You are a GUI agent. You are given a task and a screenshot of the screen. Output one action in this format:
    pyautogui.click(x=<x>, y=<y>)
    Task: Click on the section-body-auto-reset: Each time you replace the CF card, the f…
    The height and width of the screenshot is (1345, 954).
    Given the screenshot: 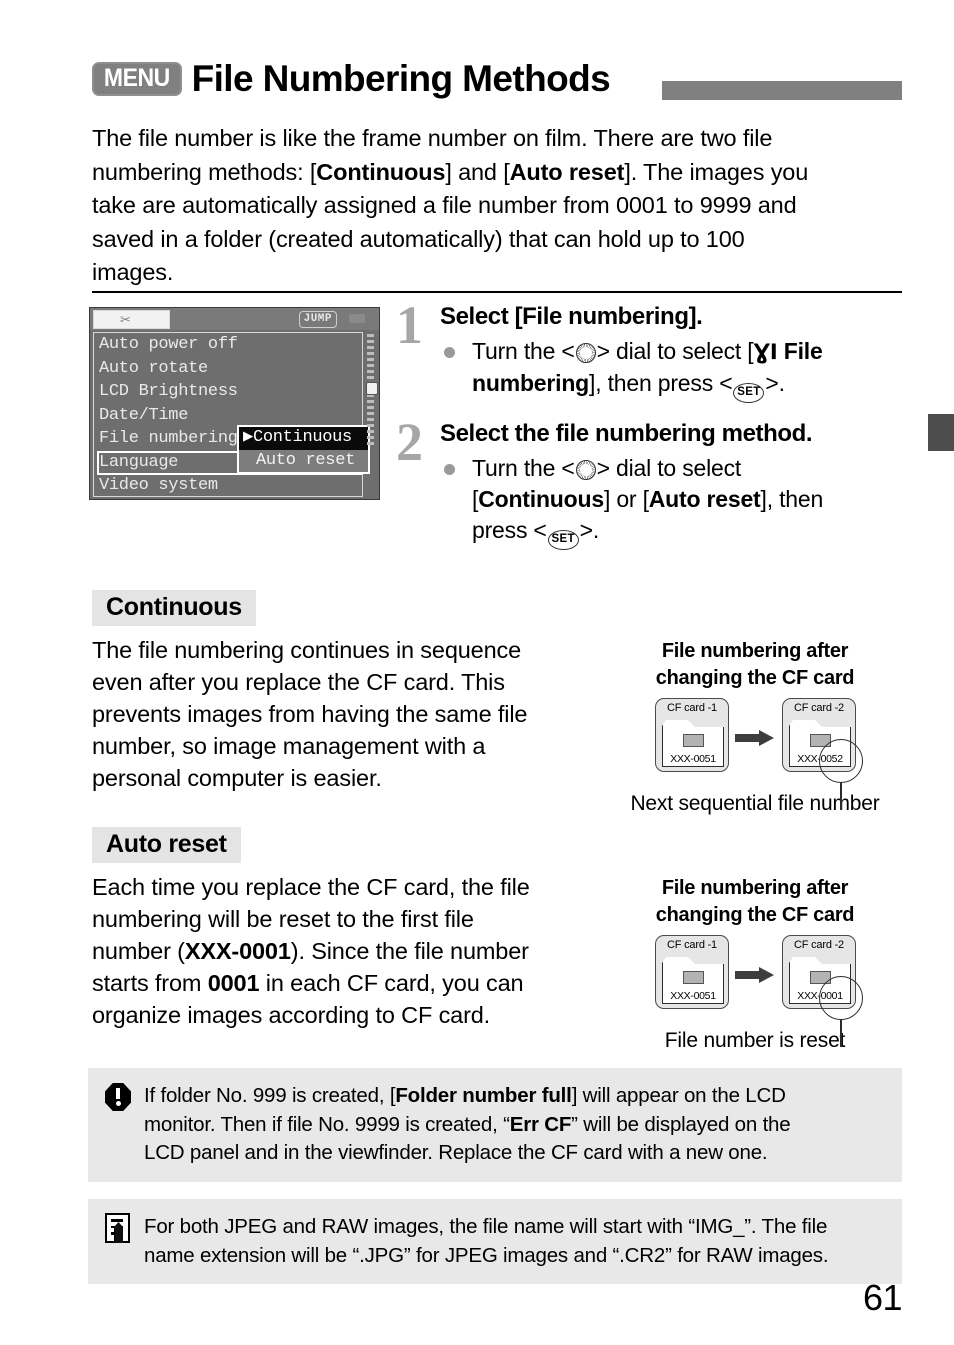 What is the action you would take?
    pyautogui.click(x=311, y=951)
    